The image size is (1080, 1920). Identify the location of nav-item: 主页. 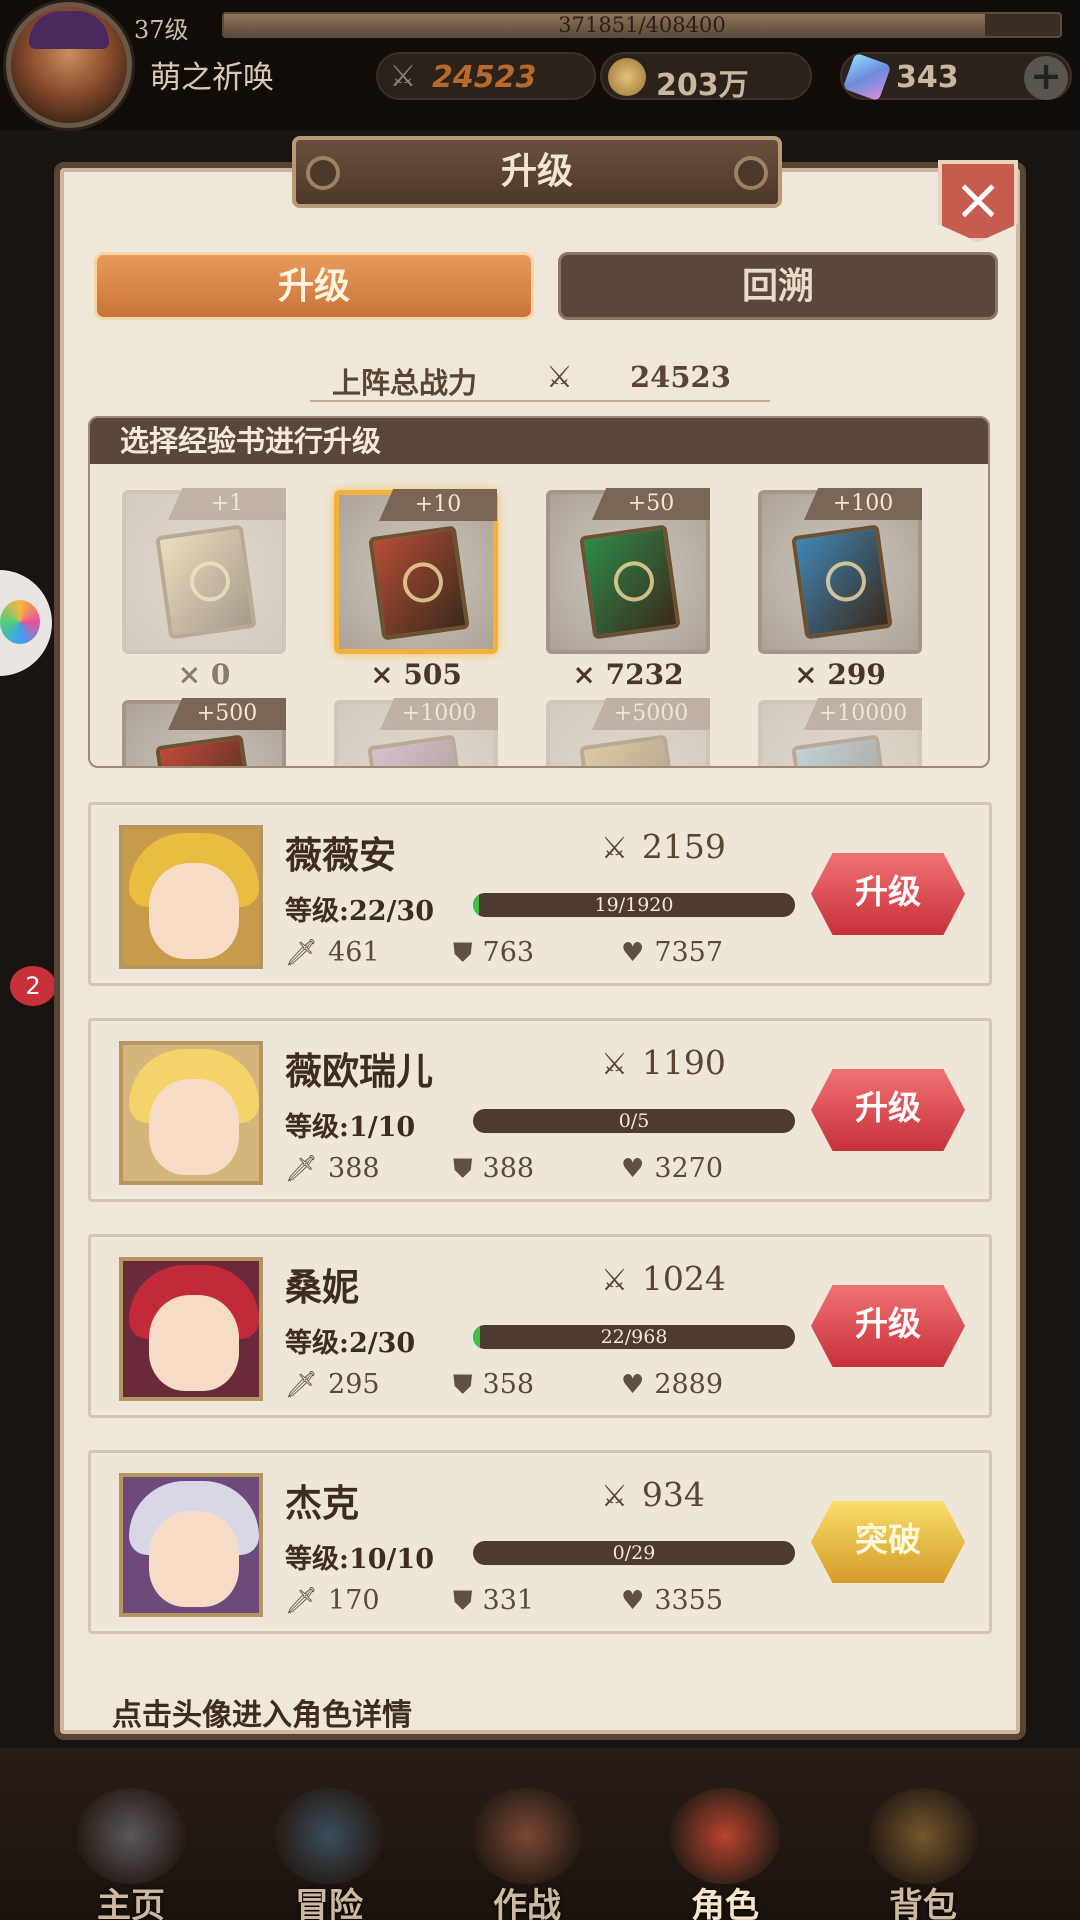
(131, 1854).